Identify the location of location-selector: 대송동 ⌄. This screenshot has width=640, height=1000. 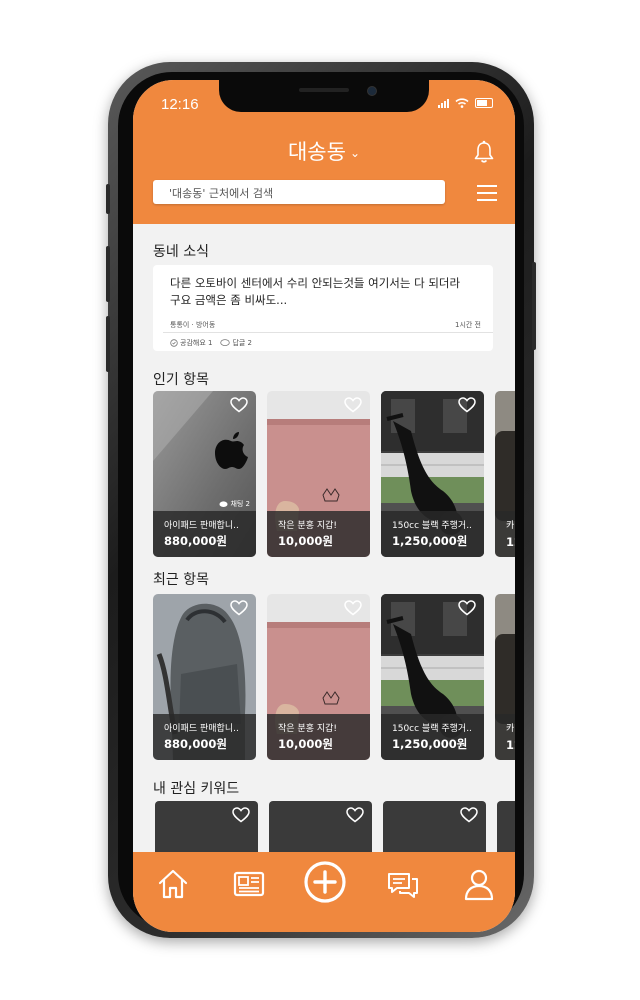
(324, 151).